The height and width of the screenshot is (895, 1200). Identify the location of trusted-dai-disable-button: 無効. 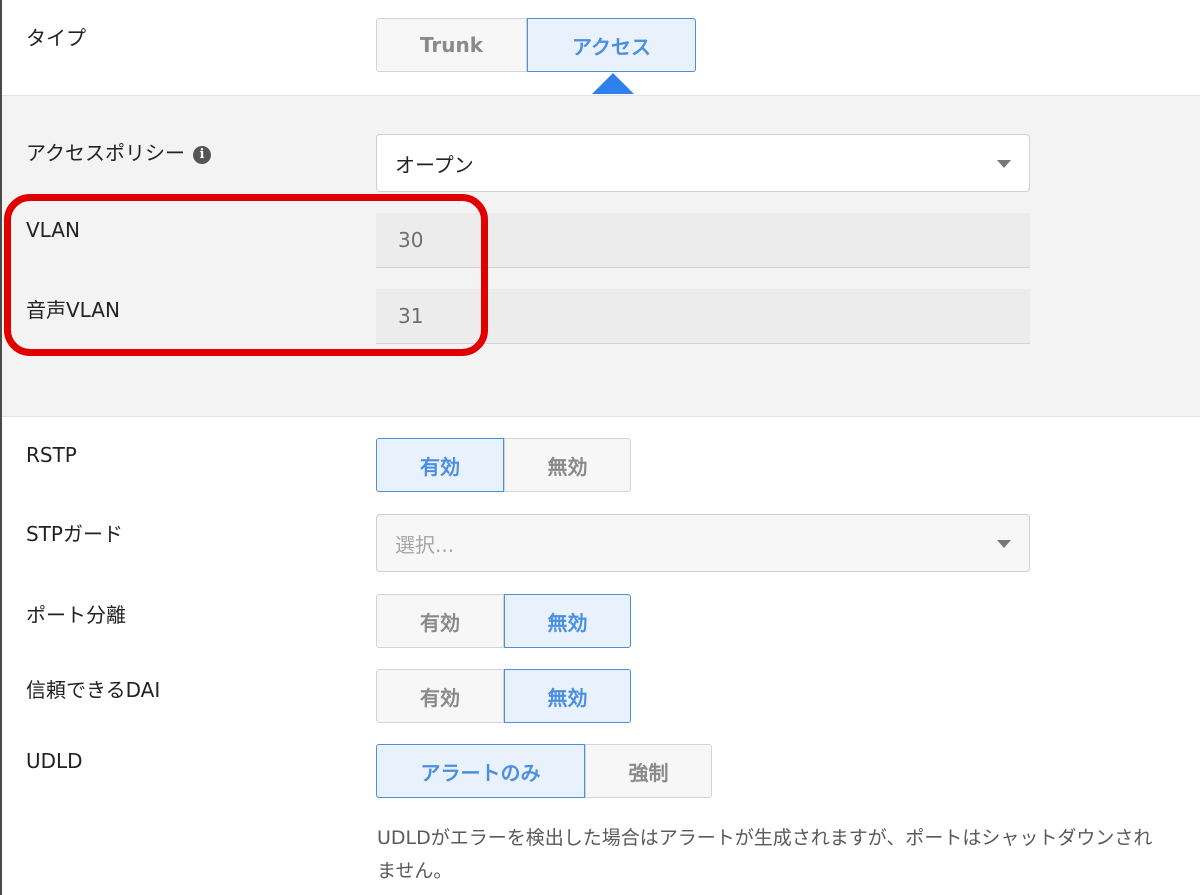
(567, 696).